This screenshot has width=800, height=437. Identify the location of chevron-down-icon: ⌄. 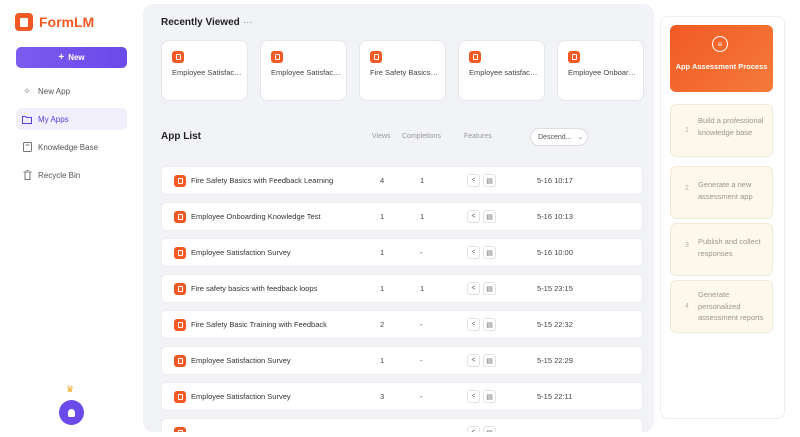
(580, 137).